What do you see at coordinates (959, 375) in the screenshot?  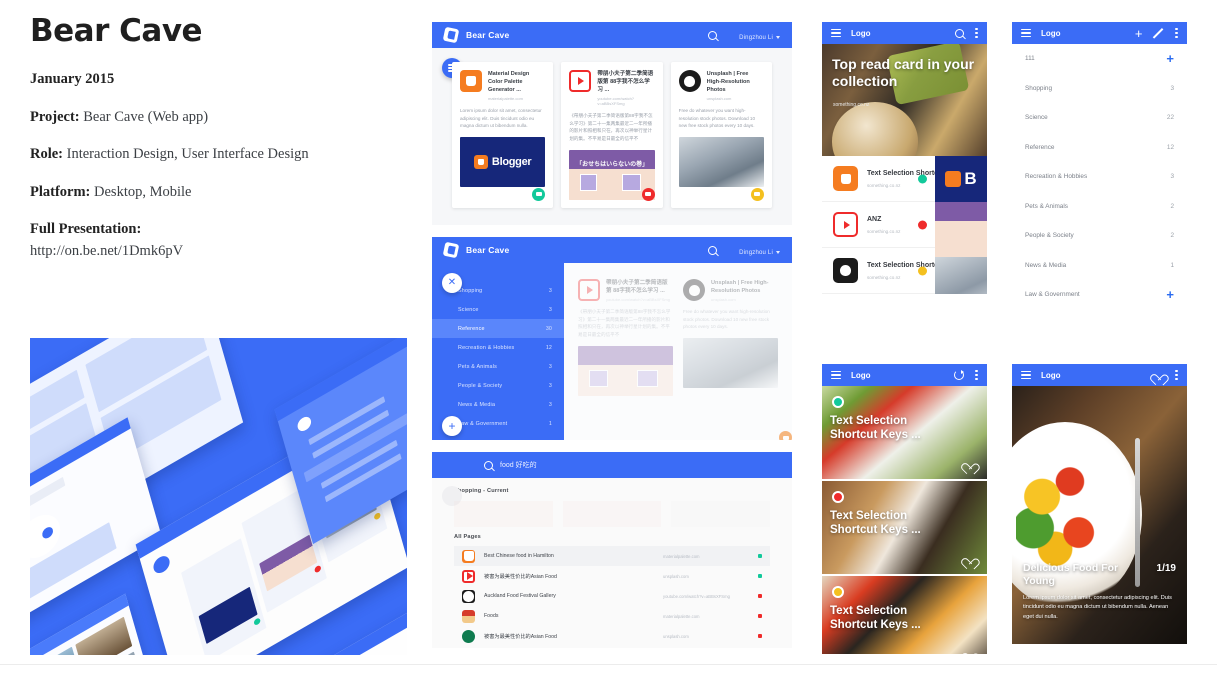 I see `refresh-icon` at bounding box center [959, 375].